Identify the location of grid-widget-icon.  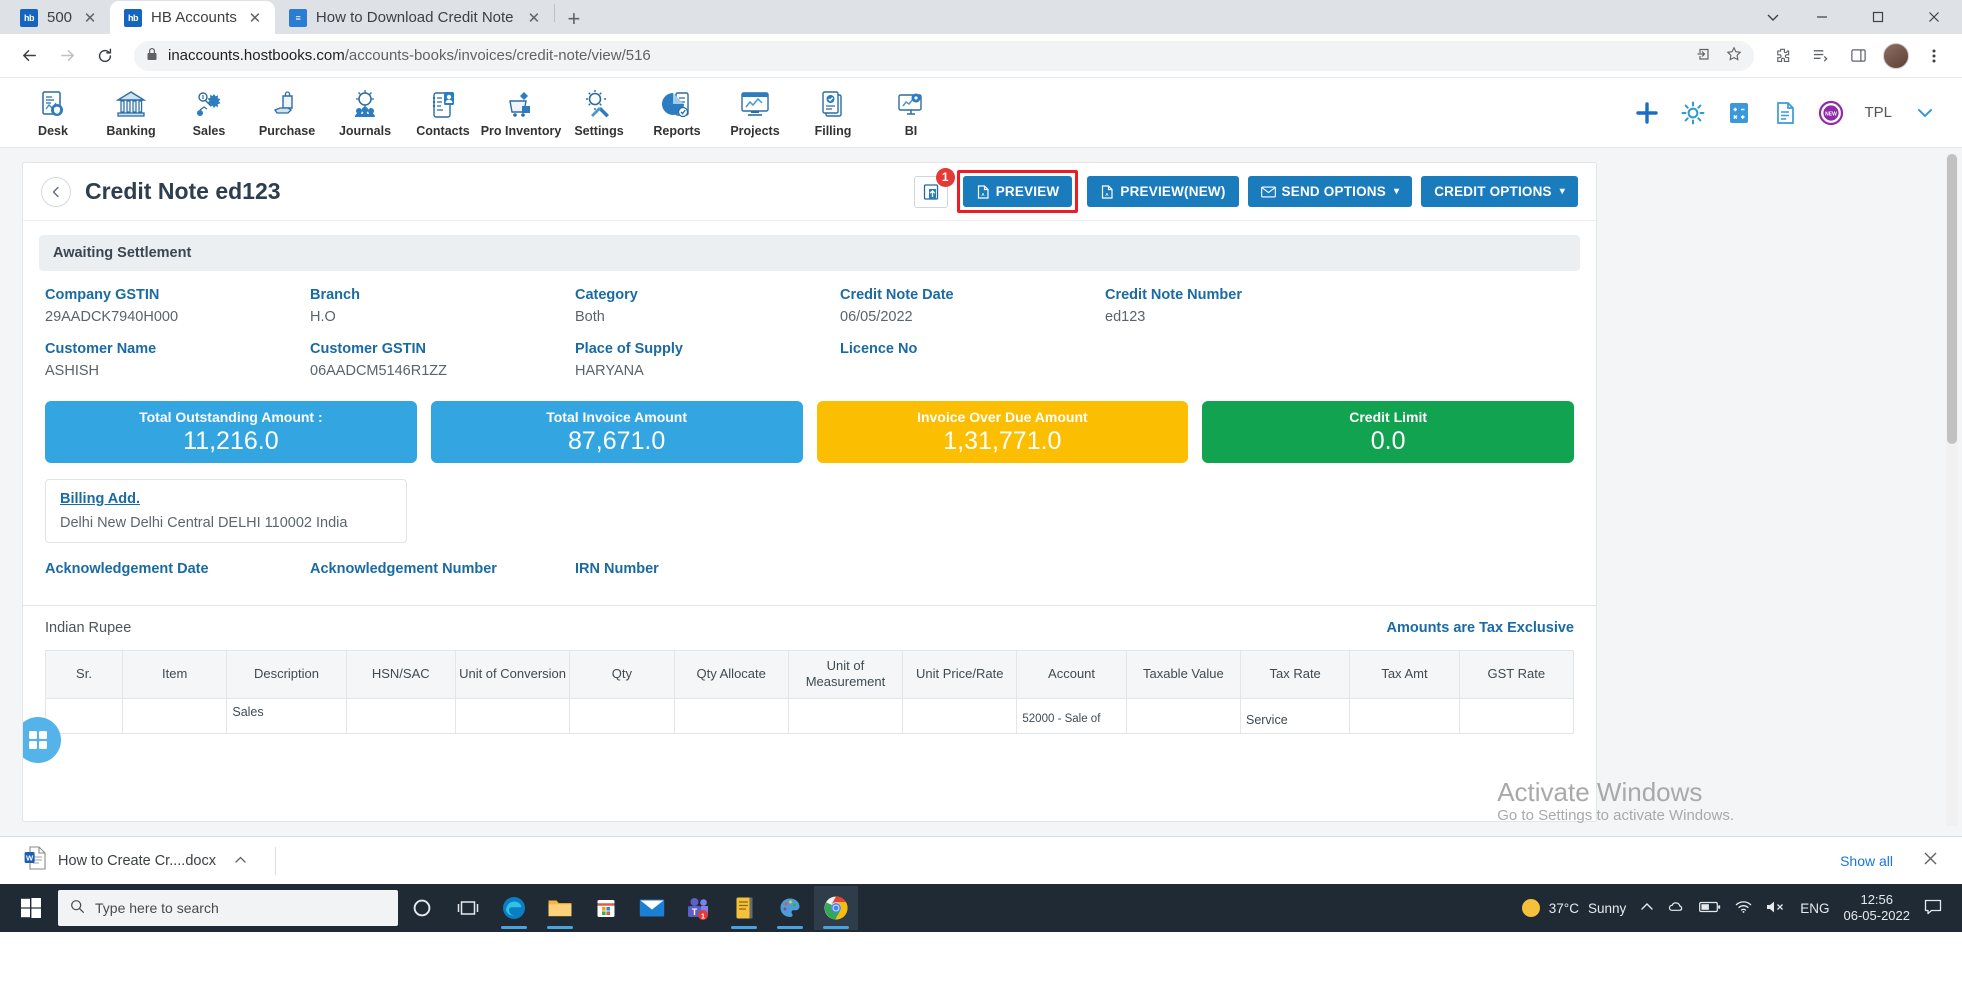
(42, 740).